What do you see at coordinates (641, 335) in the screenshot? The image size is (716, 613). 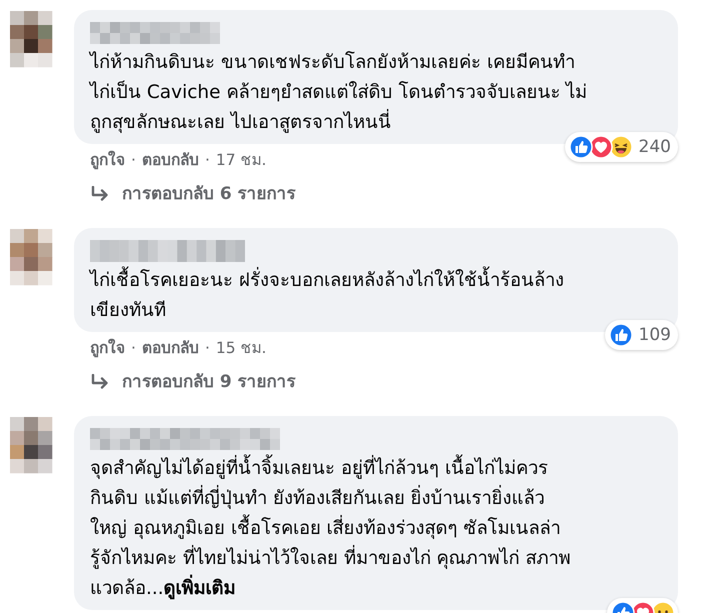 I see `reaction-badge: 109` at bounding box center [641, 335].